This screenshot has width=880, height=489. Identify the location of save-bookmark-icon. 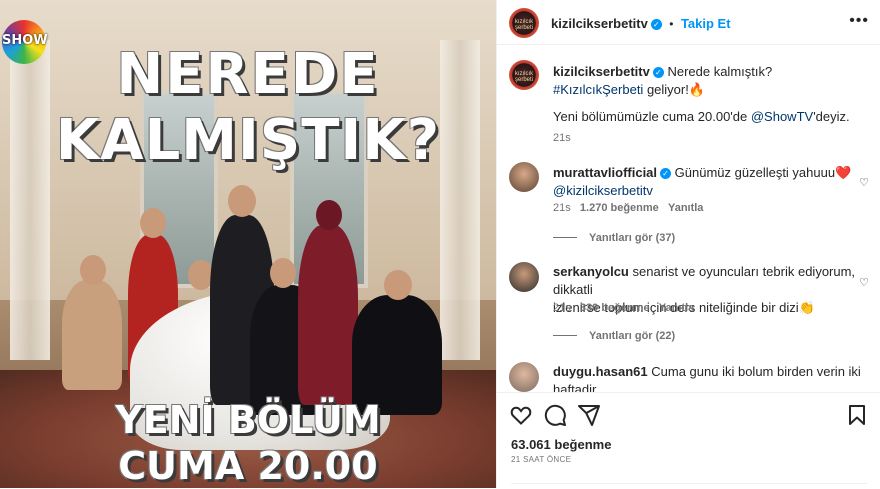
(857, 415).